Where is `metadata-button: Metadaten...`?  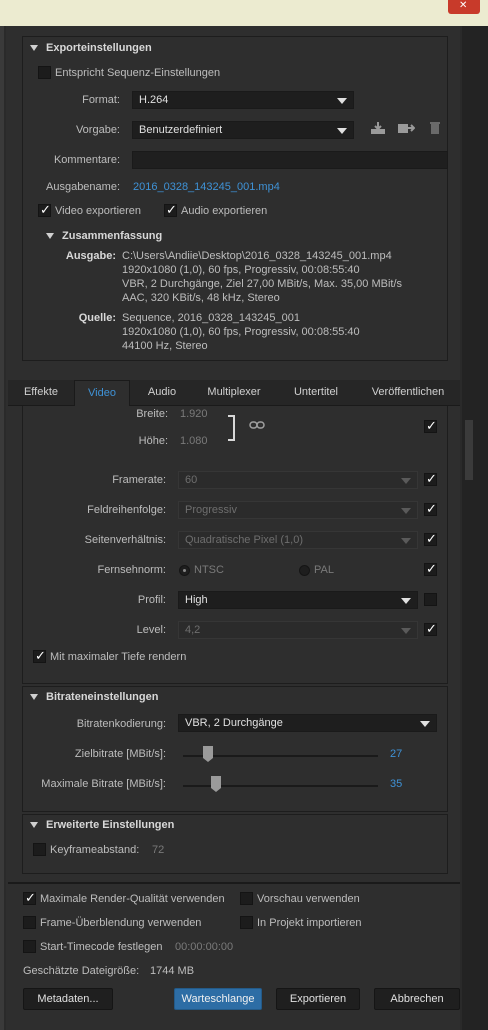
metadata-button: Metadaten... is located at coordinates (68, 999).